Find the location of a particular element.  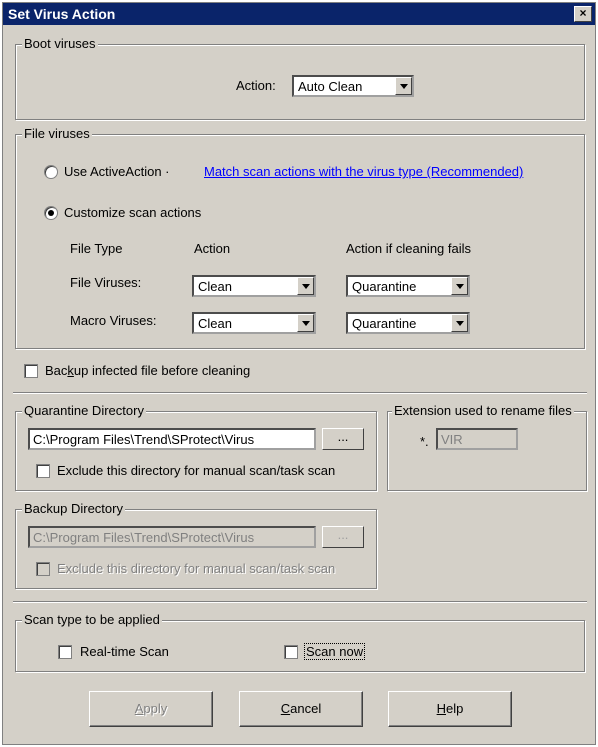

help-button: Help is located at coordinates (450, 709).